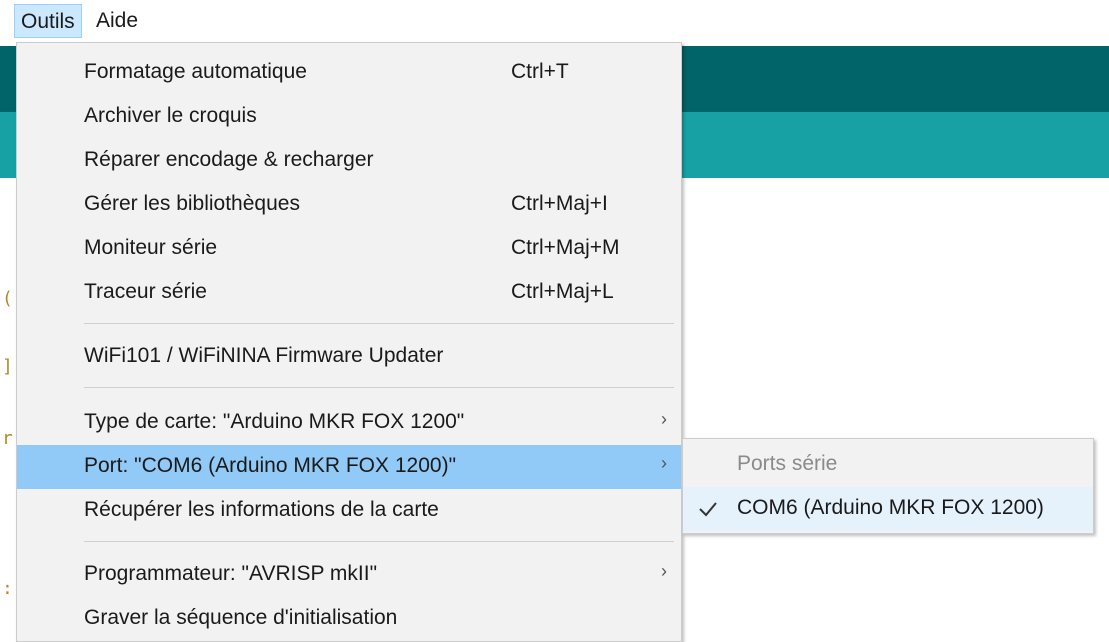 The width and height of the screenshot is (1109, 642). I want to click on menu-item-burn-bootloader: Graver la séquence d'initialisation, so click(349, 619).